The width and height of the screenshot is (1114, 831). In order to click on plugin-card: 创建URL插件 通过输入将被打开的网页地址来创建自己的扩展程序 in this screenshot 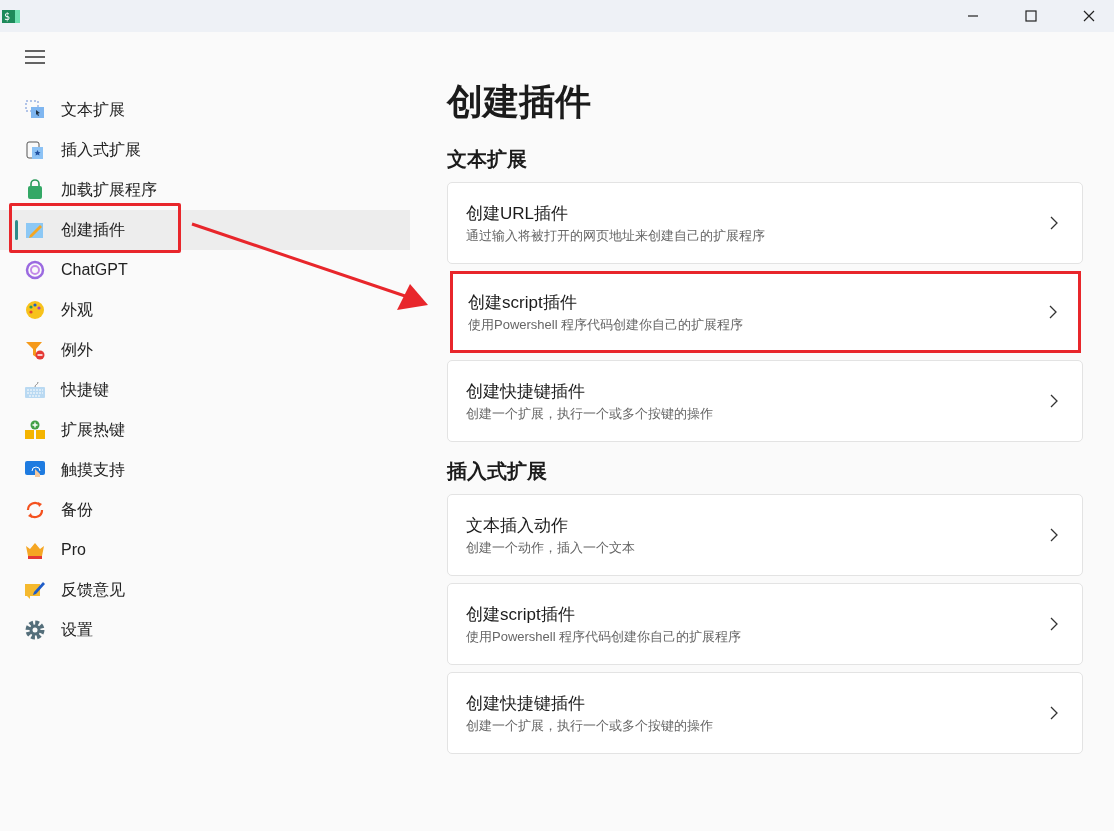, I will do `click(765, 223)`.